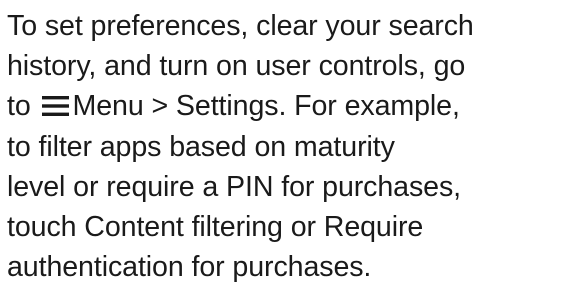 This screenshot has width=580, height=299. I want to click on text-line: To set preferences, clear your search, so click(240, 26).